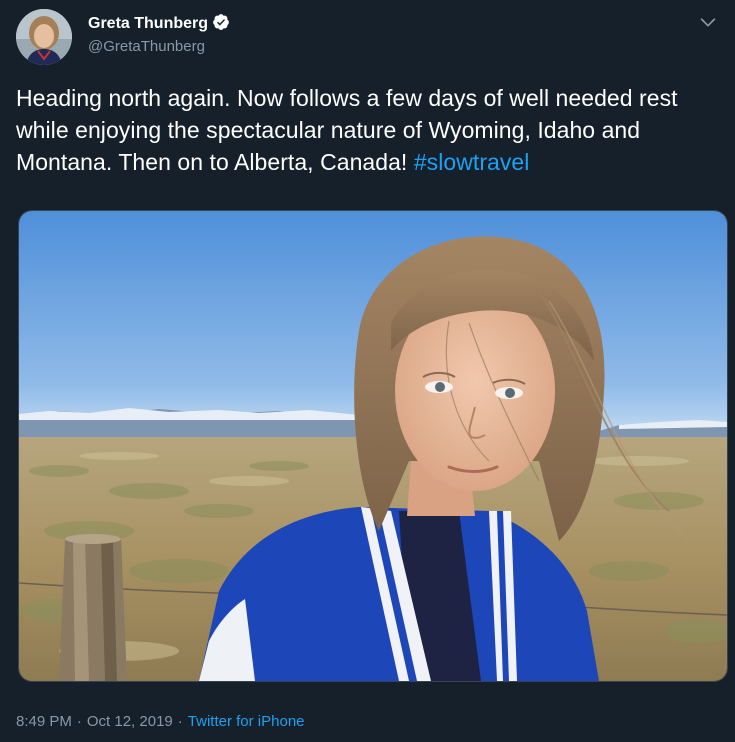 The height and width of the screenshot is (742, 735). Describe the element at coordinates (708, 22) in the screenshot. I see `chevron-down-icon` at that location.